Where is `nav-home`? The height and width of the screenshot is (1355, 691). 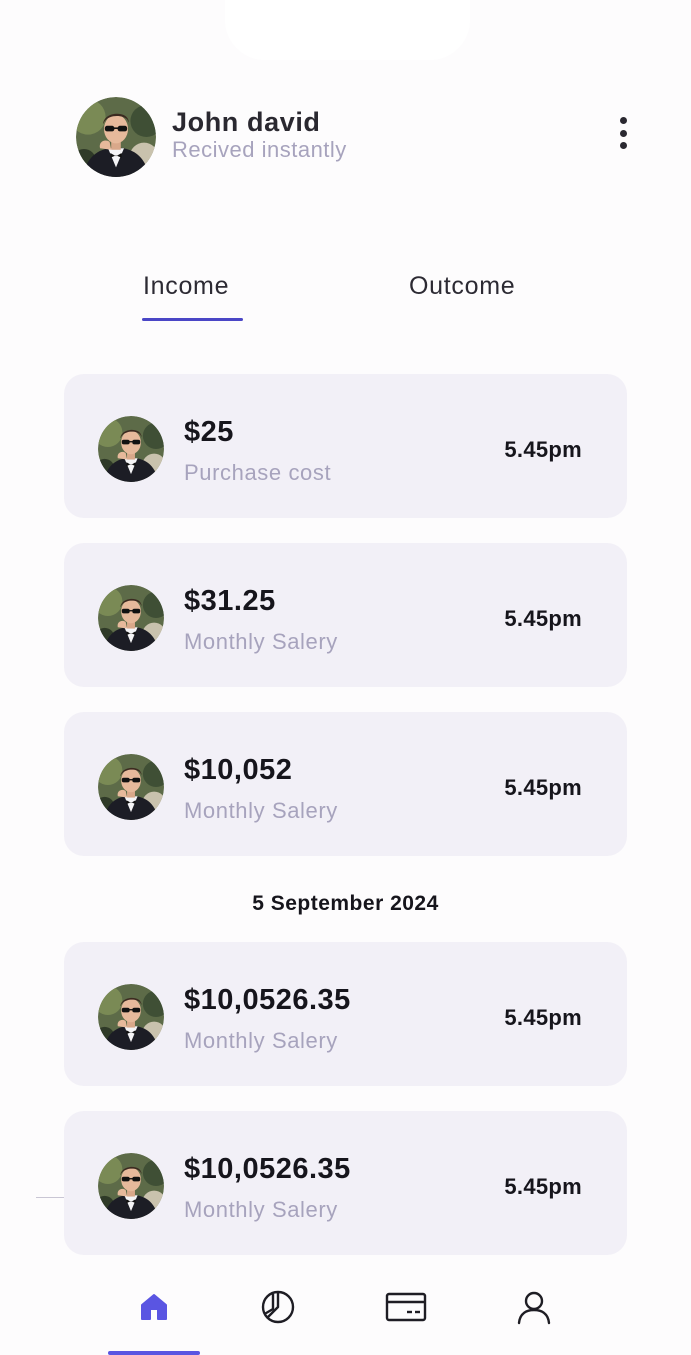 nav-home is located at coordinates (154, 1307).